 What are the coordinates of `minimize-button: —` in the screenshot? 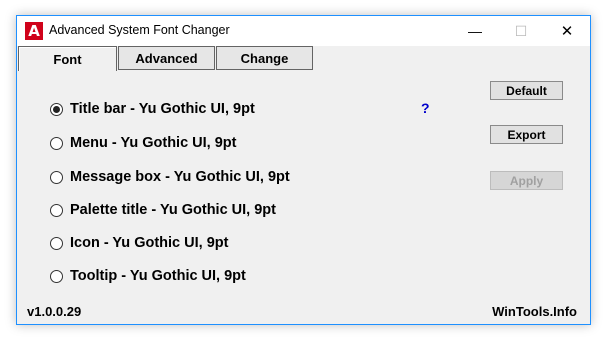 It's located at (475, 31).